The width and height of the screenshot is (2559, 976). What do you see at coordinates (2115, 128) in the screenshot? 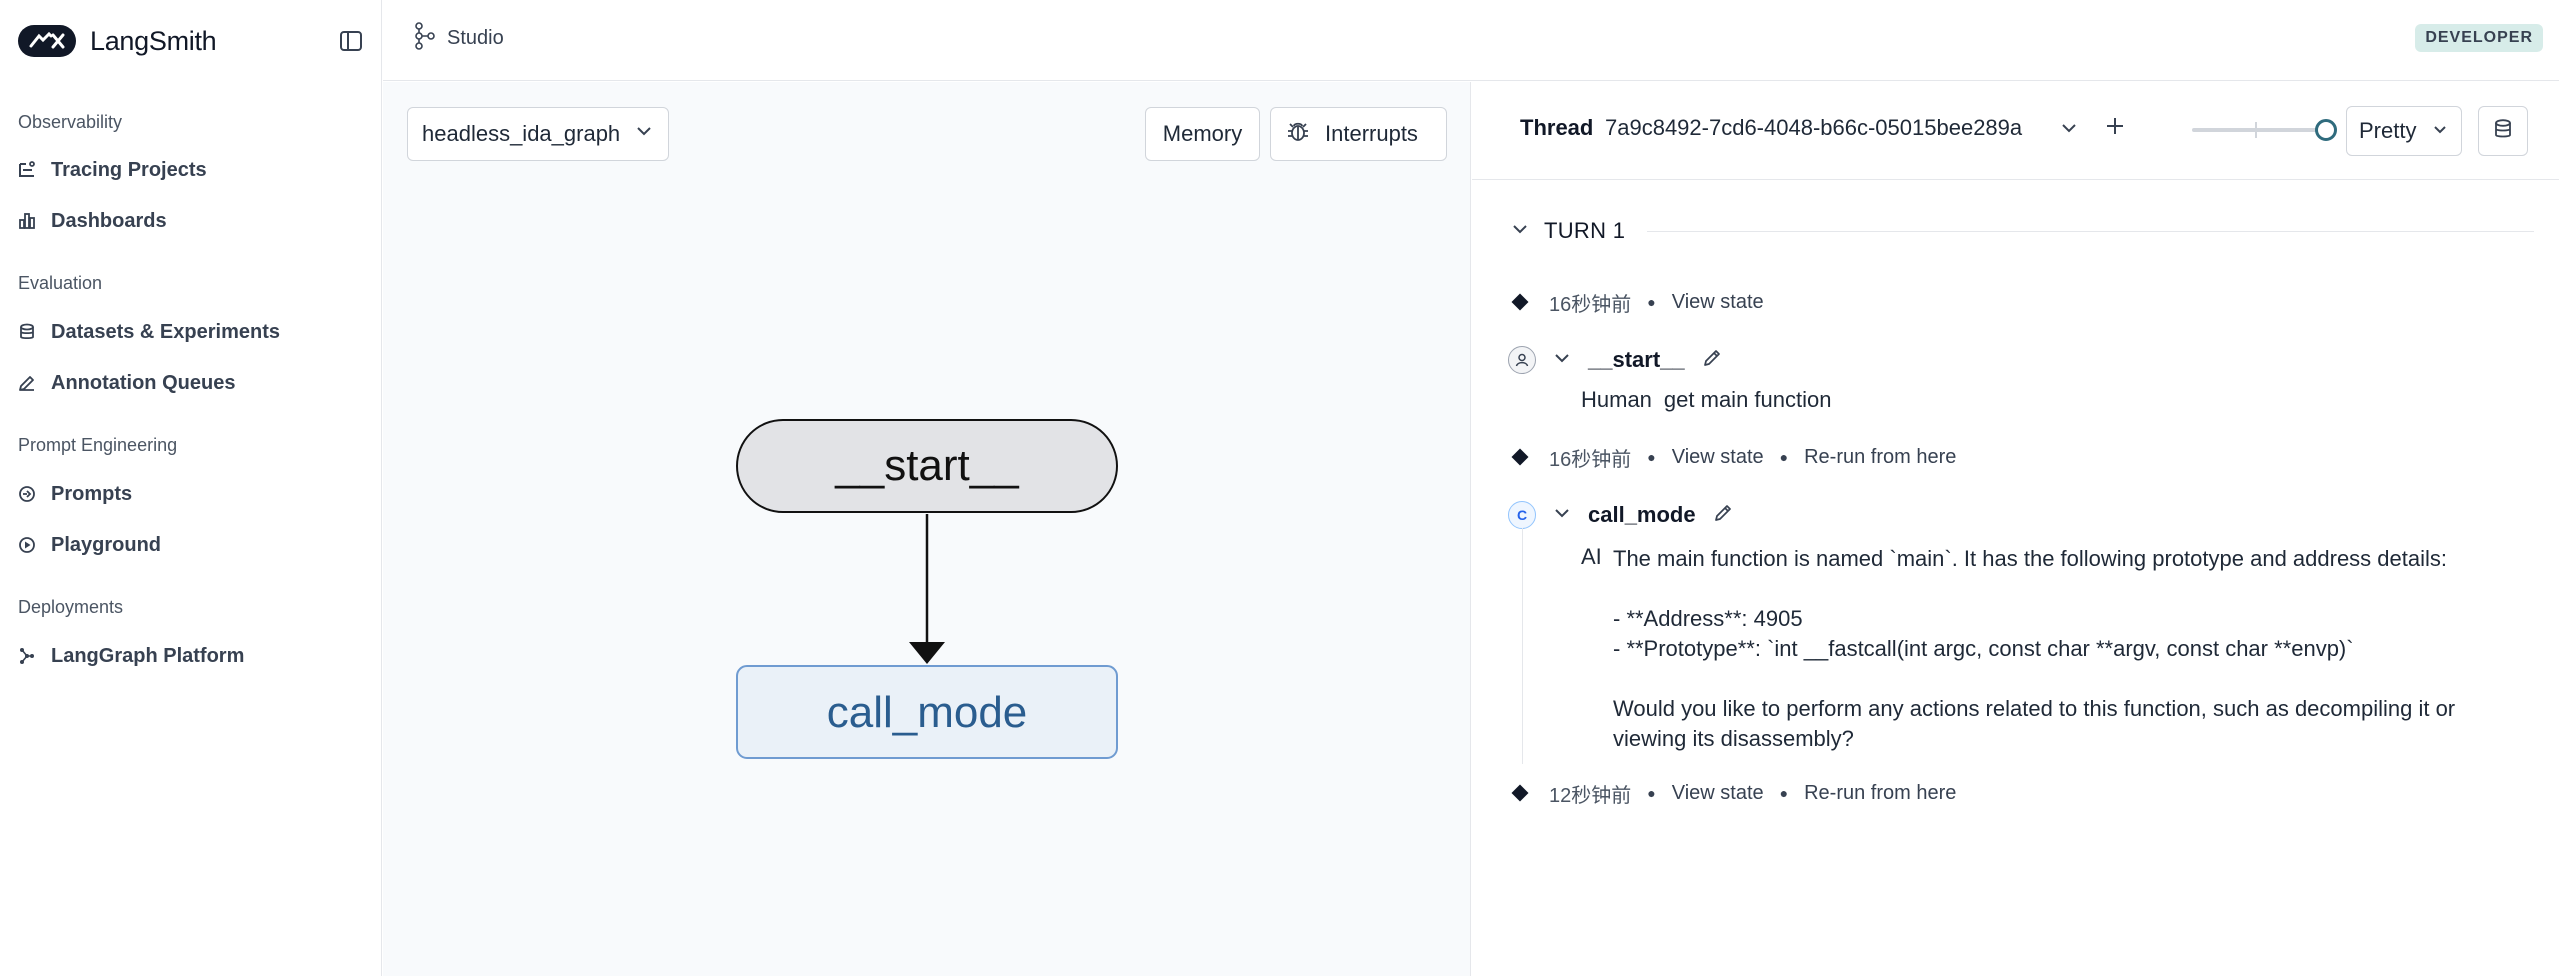
I see `new-thread-button` at bounding box center [2115, 128].